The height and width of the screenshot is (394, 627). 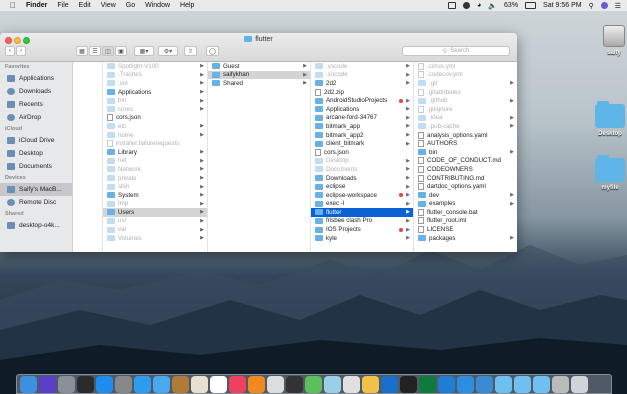 What do you see at coordinates (155, 109) in the screenshot?
I see `list-item: cores ▶` at bounding box center [155, 109].